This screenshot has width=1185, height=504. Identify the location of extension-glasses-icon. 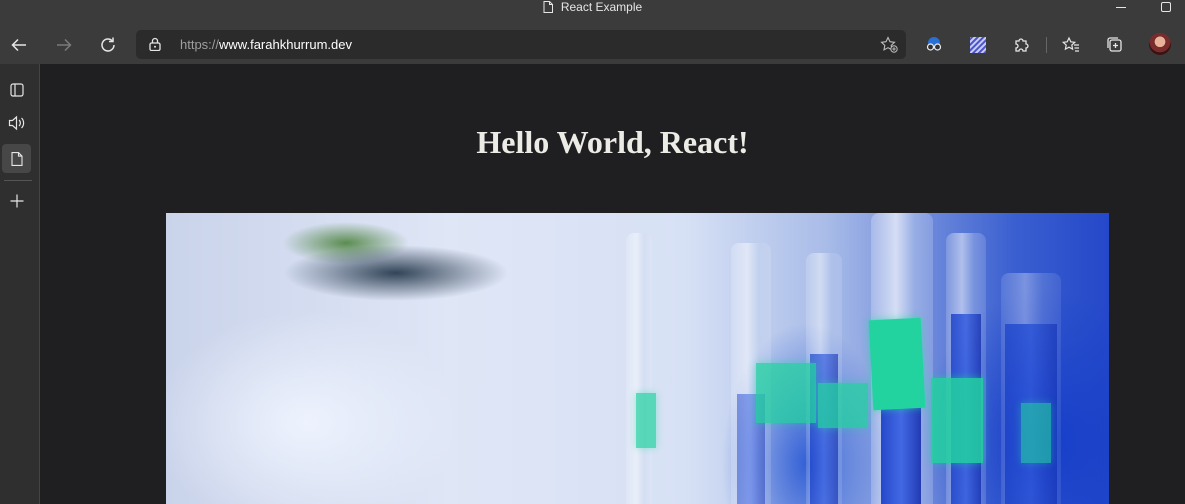
(934, 44).